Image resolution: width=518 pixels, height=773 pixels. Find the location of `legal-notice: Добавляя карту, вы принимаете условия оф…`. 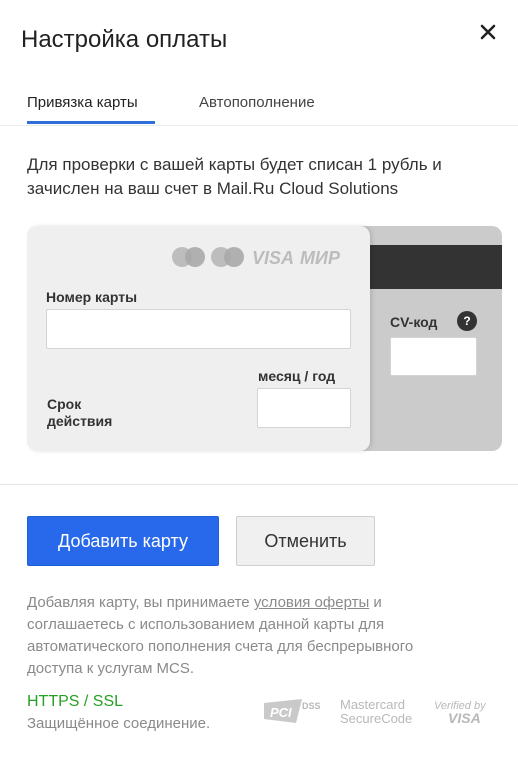

legal-notice: Добавляя карту, вы принимаете условия оф… is located at coordinates (247, 636).